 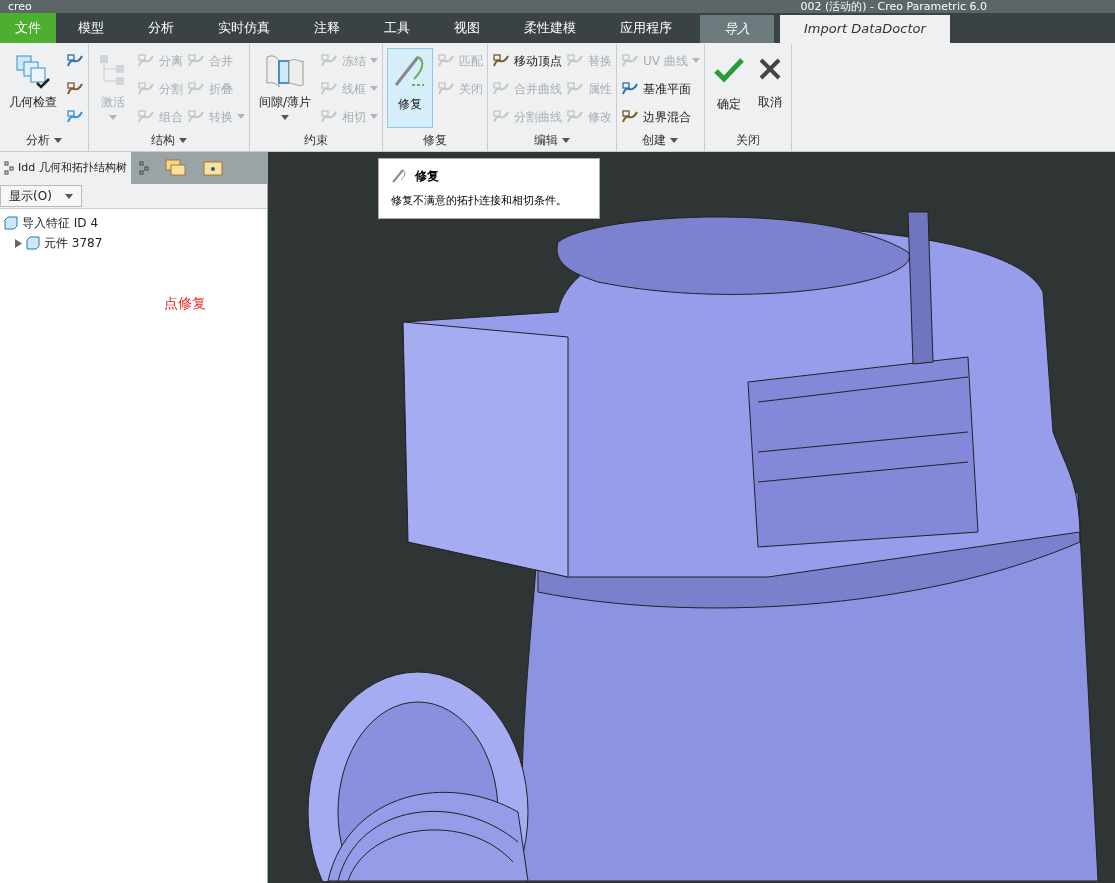 I want to click on folders-icon, so click(x=175, y=168).